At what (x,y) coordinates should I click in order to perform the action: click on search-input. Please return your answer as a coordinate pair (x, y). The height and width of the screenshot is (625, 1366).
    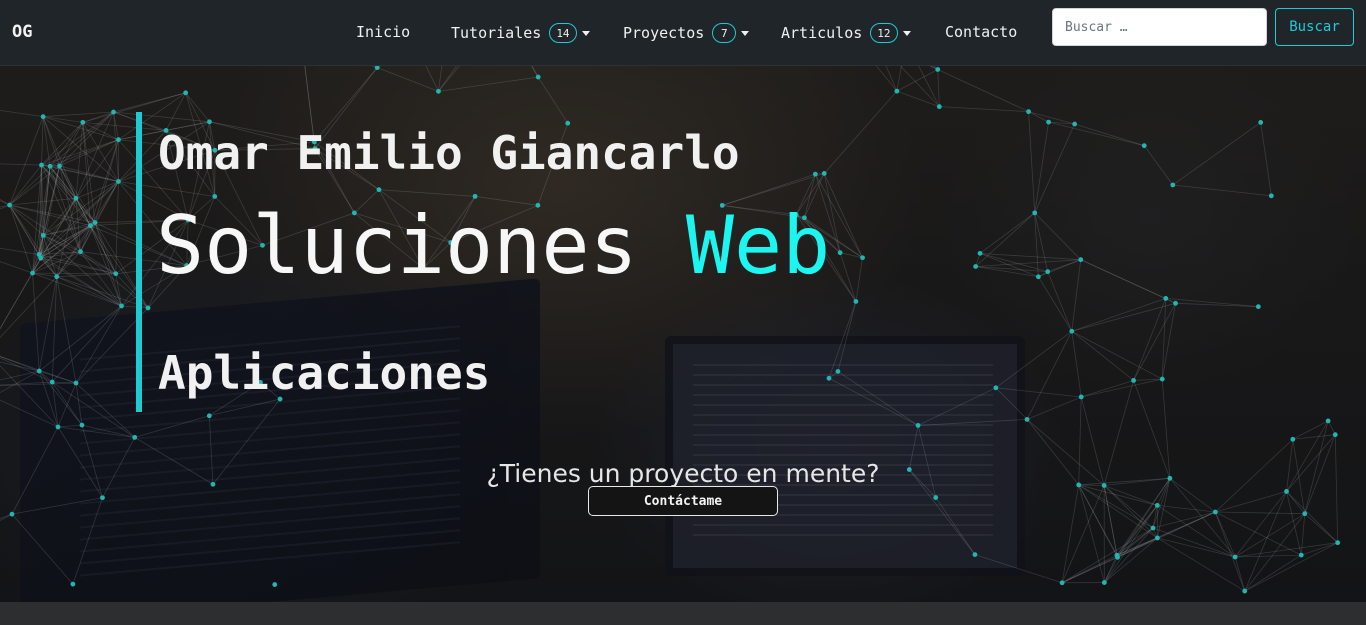
    Looking at the image, I should click on (1159, 27).